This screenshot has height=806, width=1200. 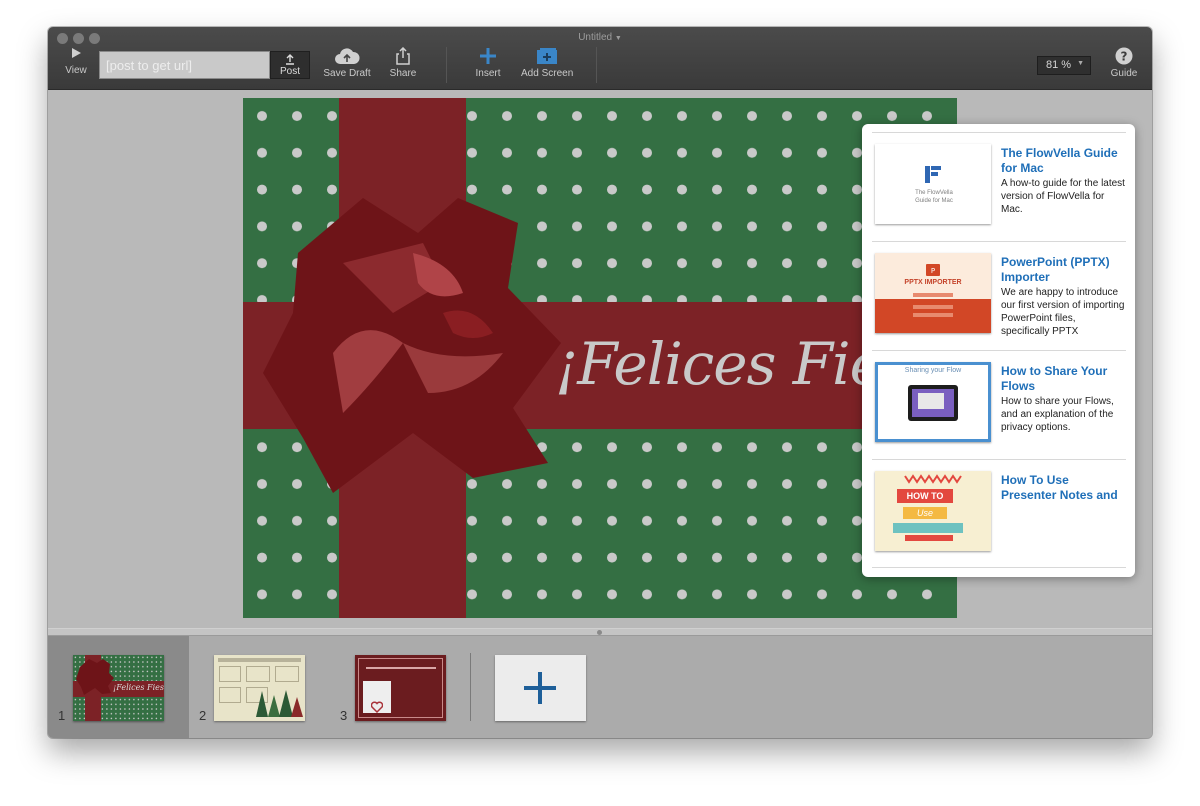 I want to click on guide-thumbnail: Sharing your Flow, so click(x=933, y=402).